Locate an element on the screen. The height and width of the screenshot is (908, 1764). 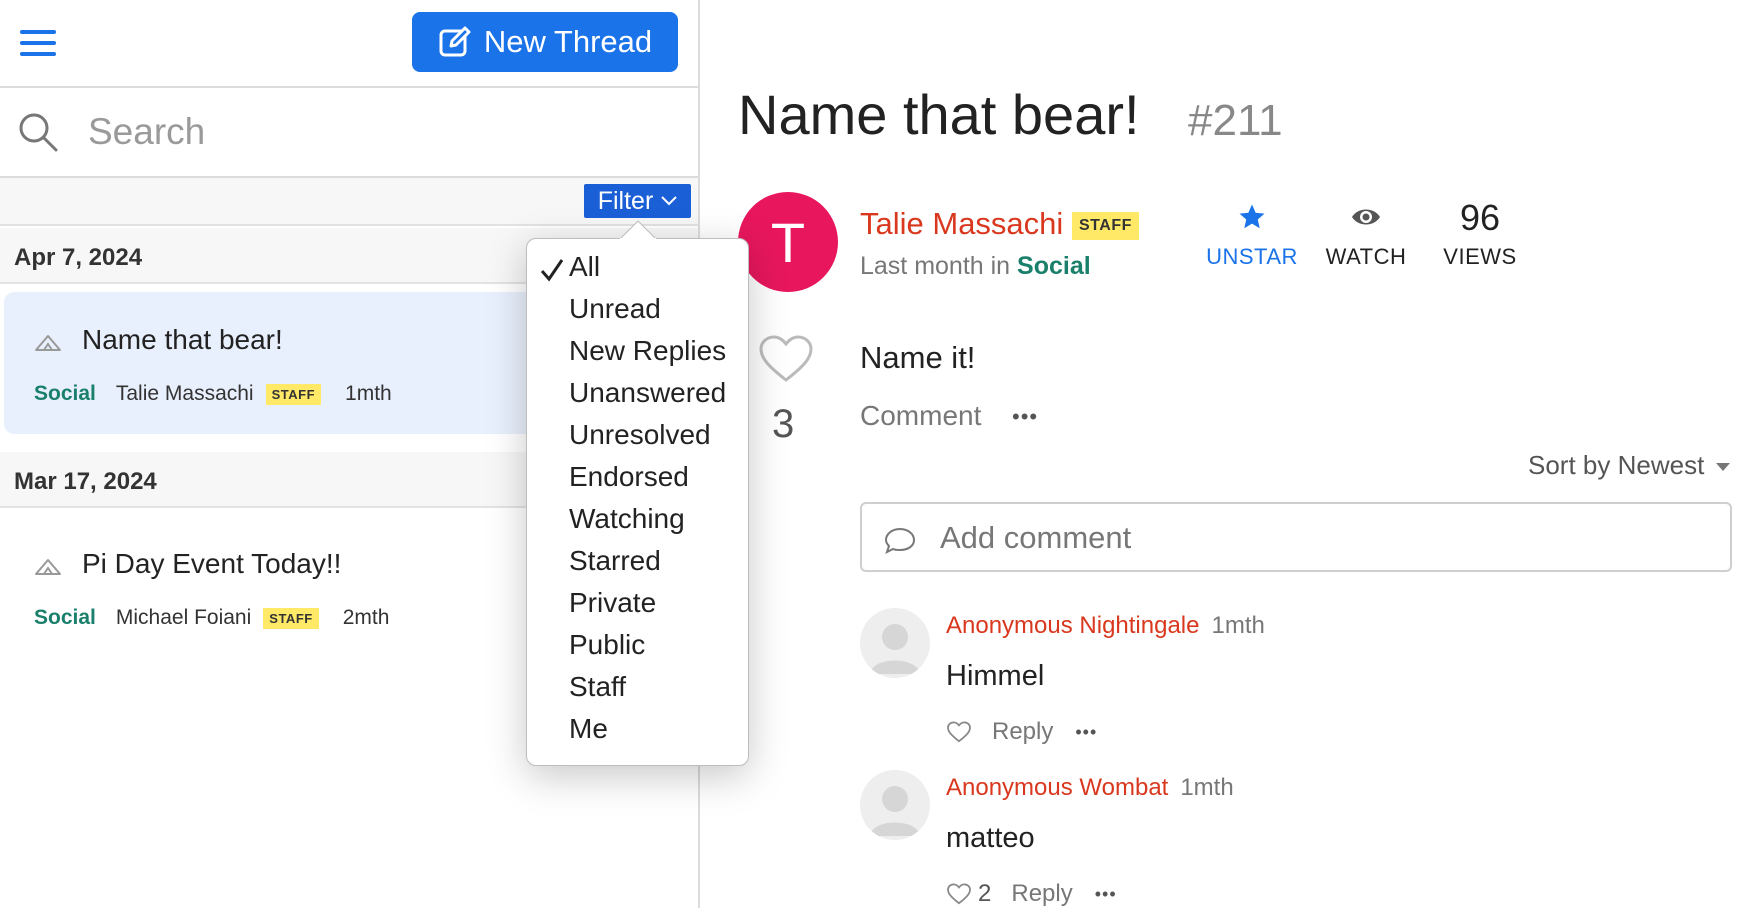
add-comment-field: Add comment is located at coordinates (1296, 537).